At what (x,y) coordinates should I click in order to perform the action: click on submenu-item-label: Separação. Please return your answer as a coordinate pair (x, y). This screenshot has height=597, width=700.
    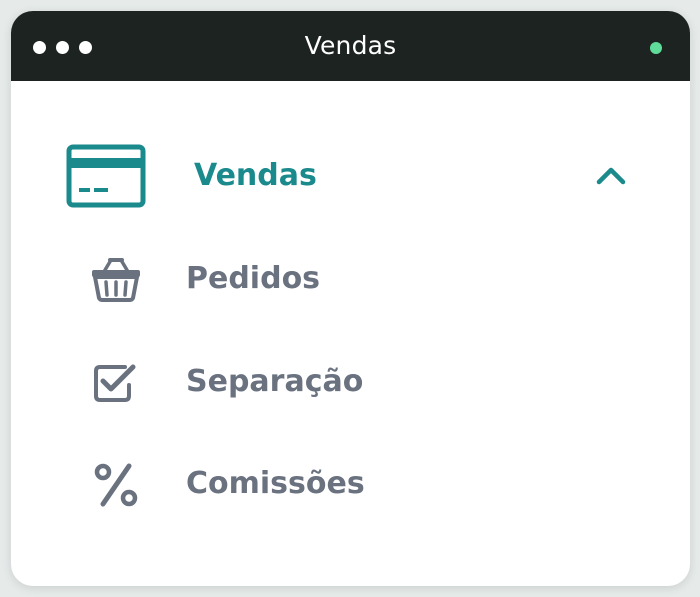
    Looking at the image, I should click on (275, 381).